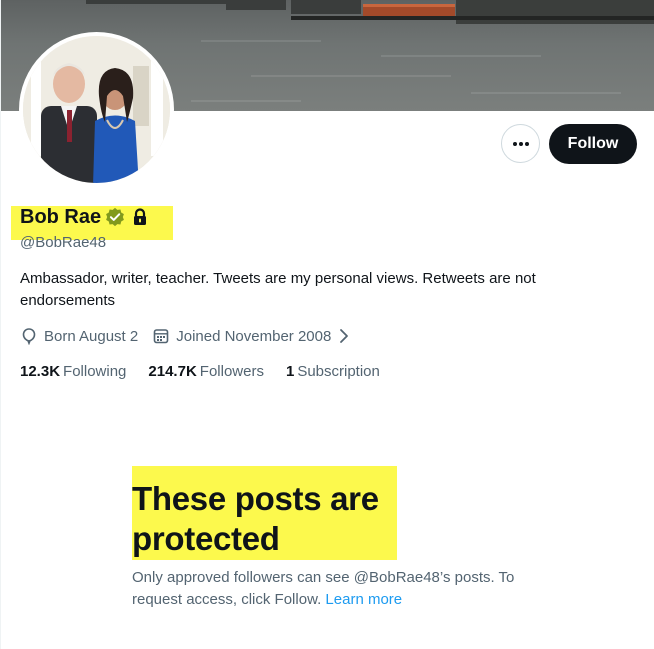 The image size is (654, 649). What do you see at coordinates (61, 216) in the screenshot?
I see `display-name: Bob Rae` at bounding box center [61, 216].